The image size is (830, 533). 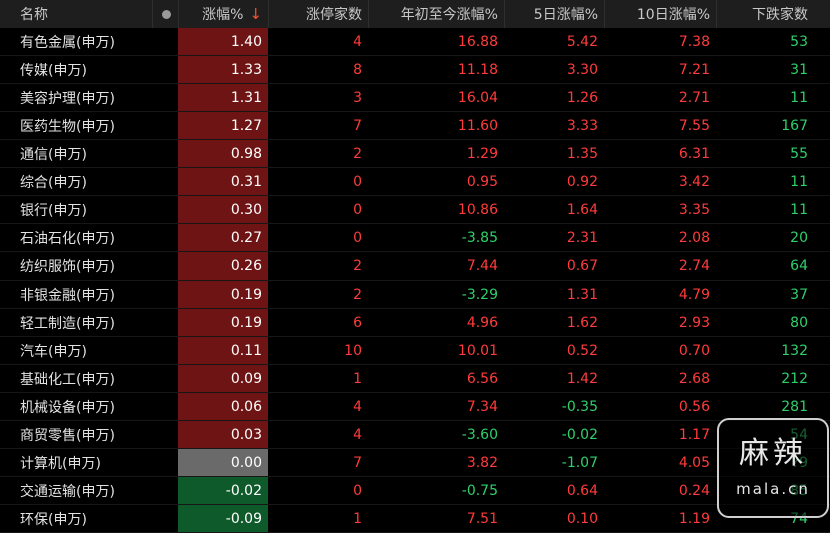 I want to click on cell-pct: -0.02, so click(x=223, y=490).